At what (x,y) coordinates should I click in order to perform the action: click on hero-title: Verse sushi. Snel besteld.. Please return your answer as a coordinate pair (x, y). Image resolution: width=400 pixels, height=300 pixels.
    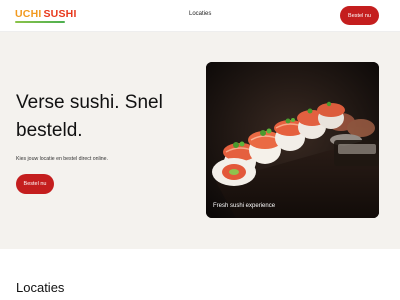
    Looking at the image, I should click on (89, 116).